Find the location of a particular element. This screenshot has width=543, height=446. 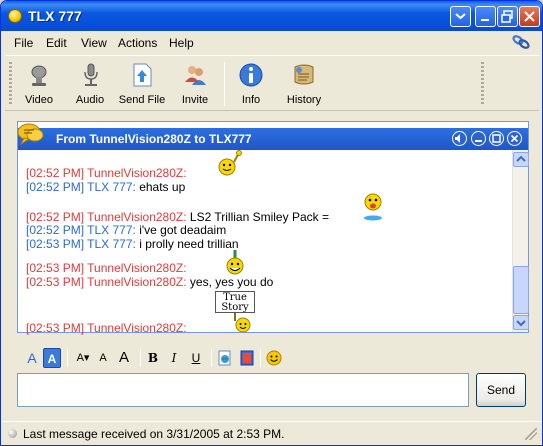

video-icon is located at coordinates (39, 75).